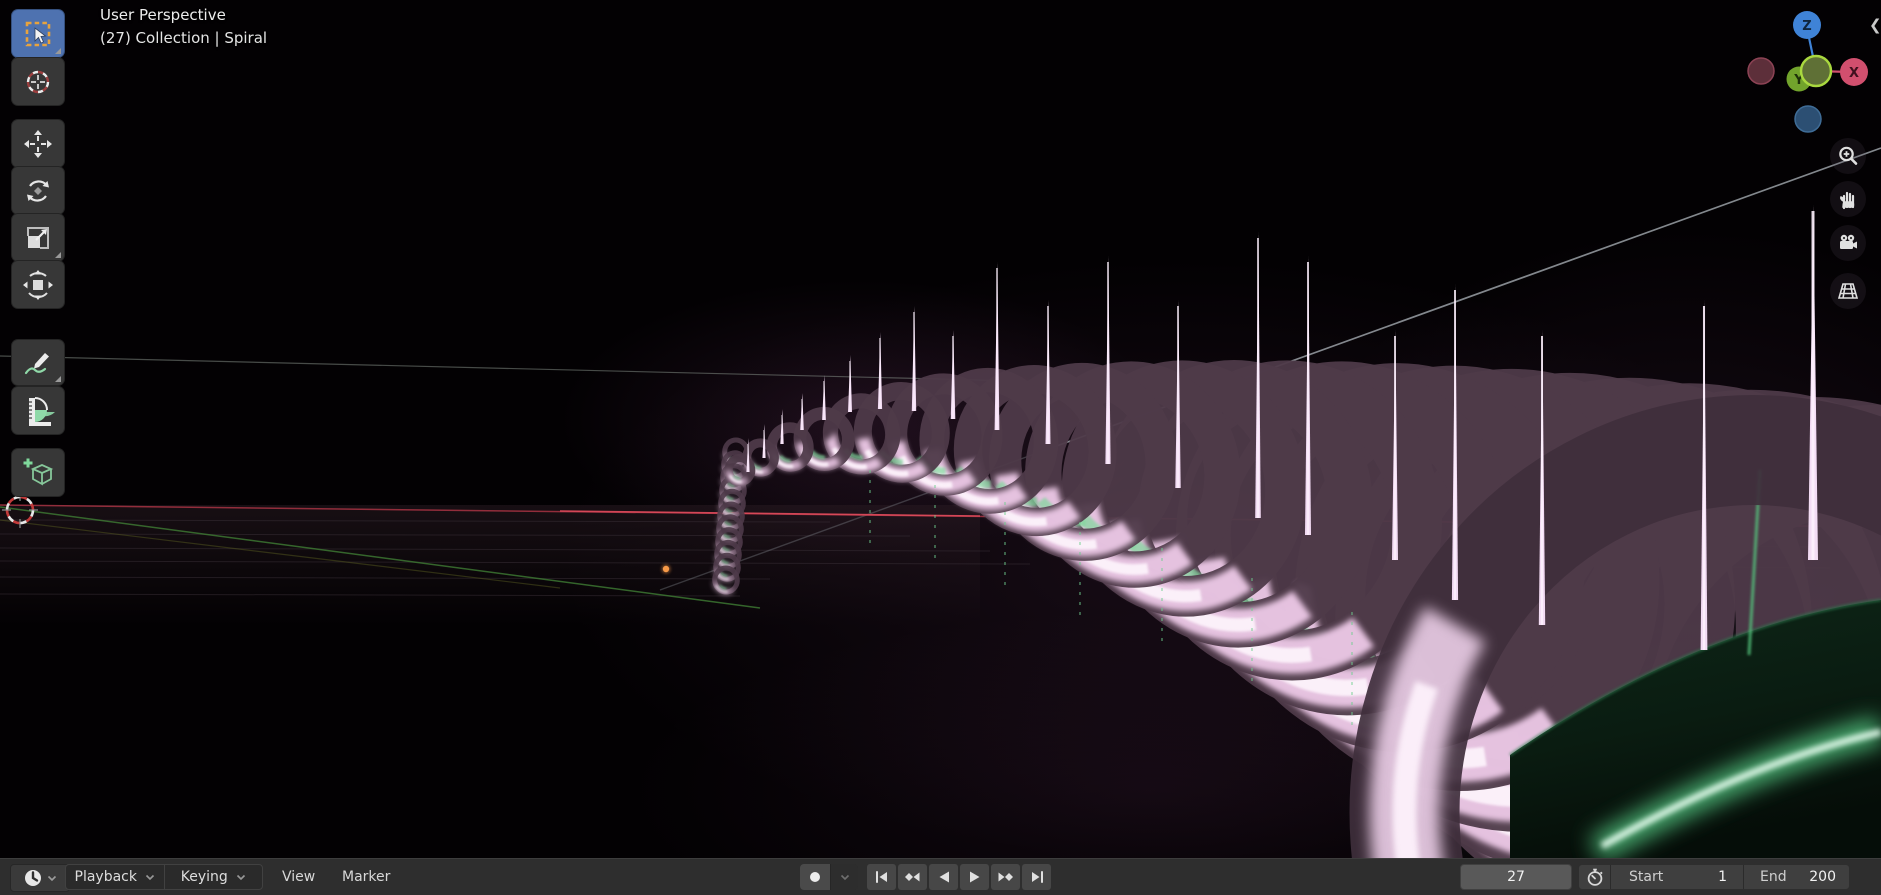 The width and height of the screenshot is (1881, 895). I want to click on record-options-button, so click(844, 877).